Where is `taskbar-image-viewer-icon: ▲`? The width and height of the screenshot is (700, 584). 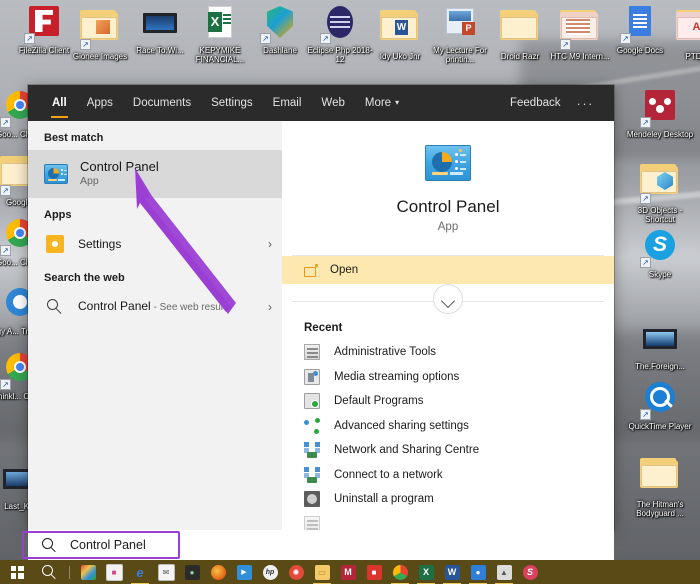 taskbar-image-viewer-icon: ▲ is located at coordinates (504, 572).